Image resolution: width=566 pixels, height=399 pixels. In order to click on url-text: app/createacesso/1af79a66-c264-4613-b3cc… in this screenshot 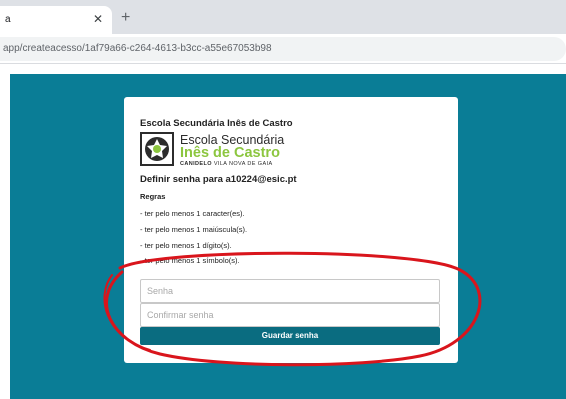, I will do `click(137, 48)`.